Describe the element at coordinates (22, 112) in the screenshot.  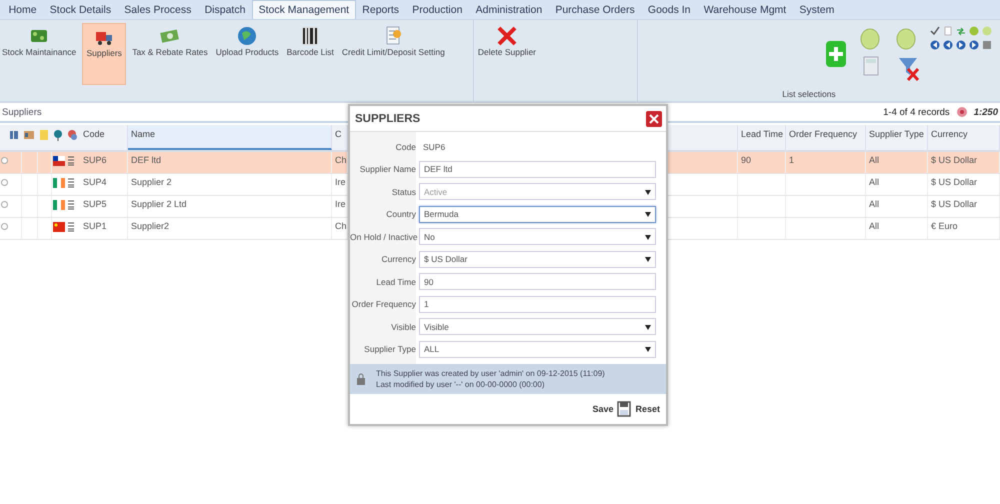
I see `grid-title: Suppliers` at that location.